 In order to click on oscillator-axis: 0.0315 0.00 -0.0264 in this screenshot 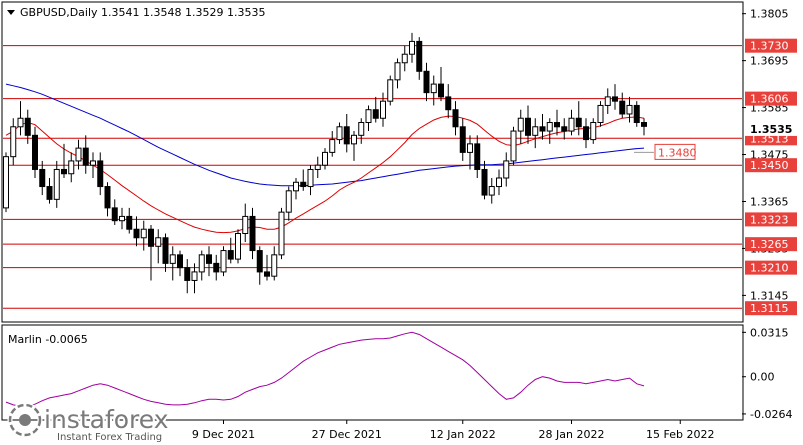, I will do `click(767, 373)`.